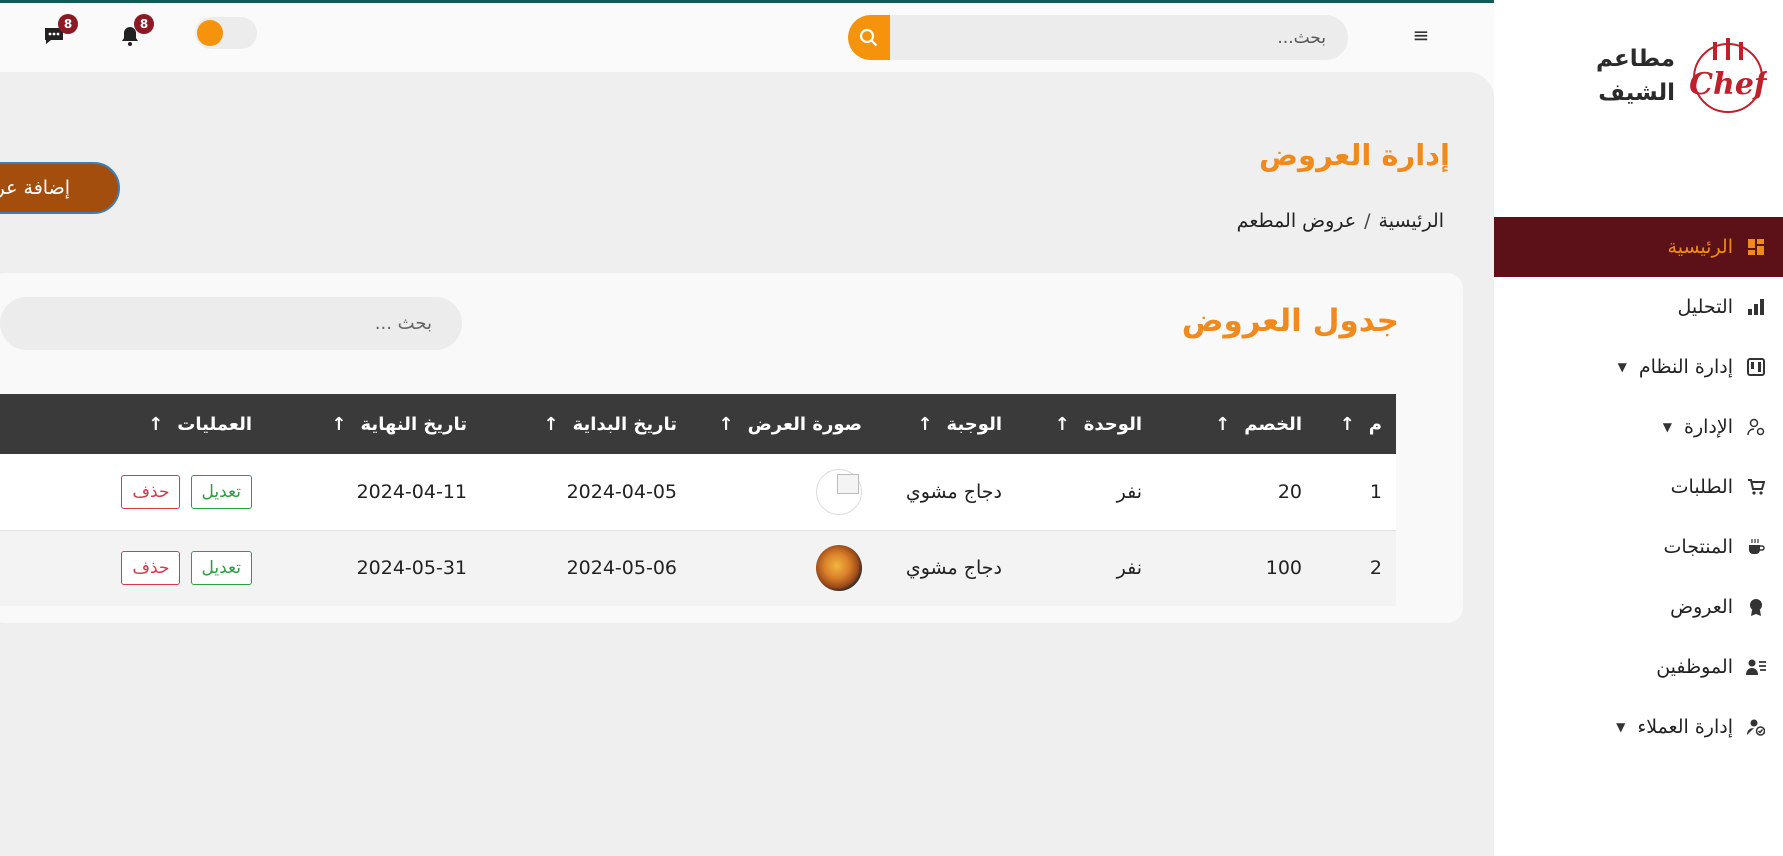 The width and height of the screenshot is (1783, 856). Describe the element at coordinates (411, 568) in the screenshot. I see `cell-end-date: 2024-05-31` at that location.